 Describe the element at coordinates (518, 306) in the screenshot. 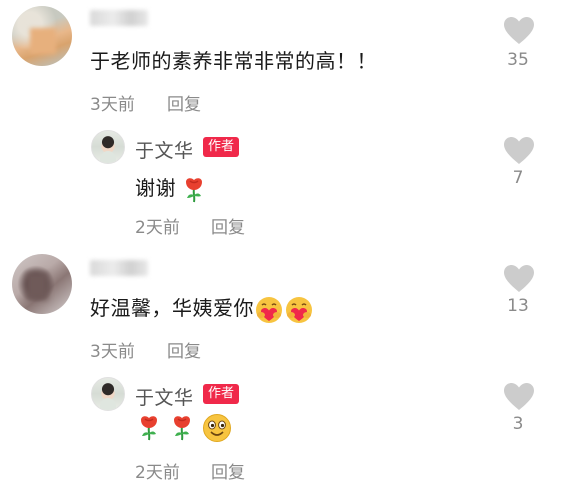

I see `like-count: 13` at that location.